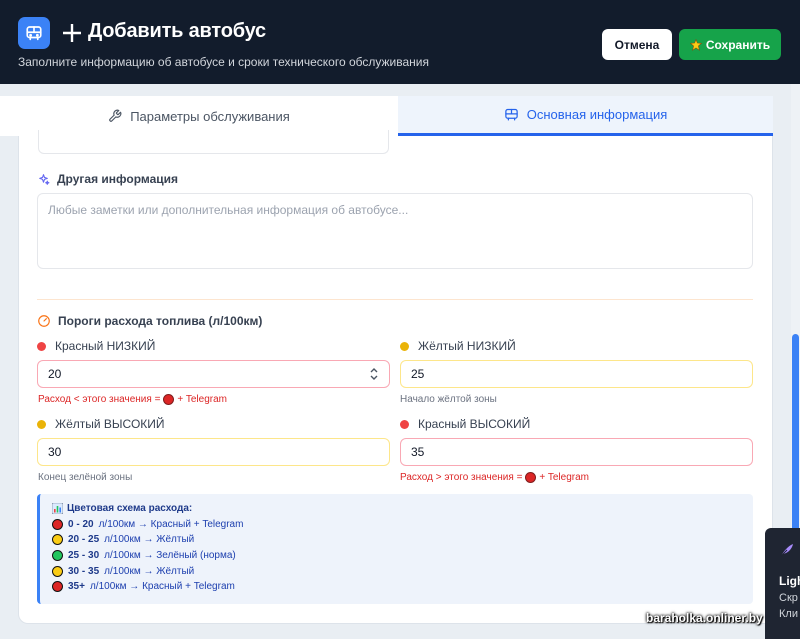 This screenshot has height=639, width=800. I want to click on yellow-high-input, so click(213, 452).